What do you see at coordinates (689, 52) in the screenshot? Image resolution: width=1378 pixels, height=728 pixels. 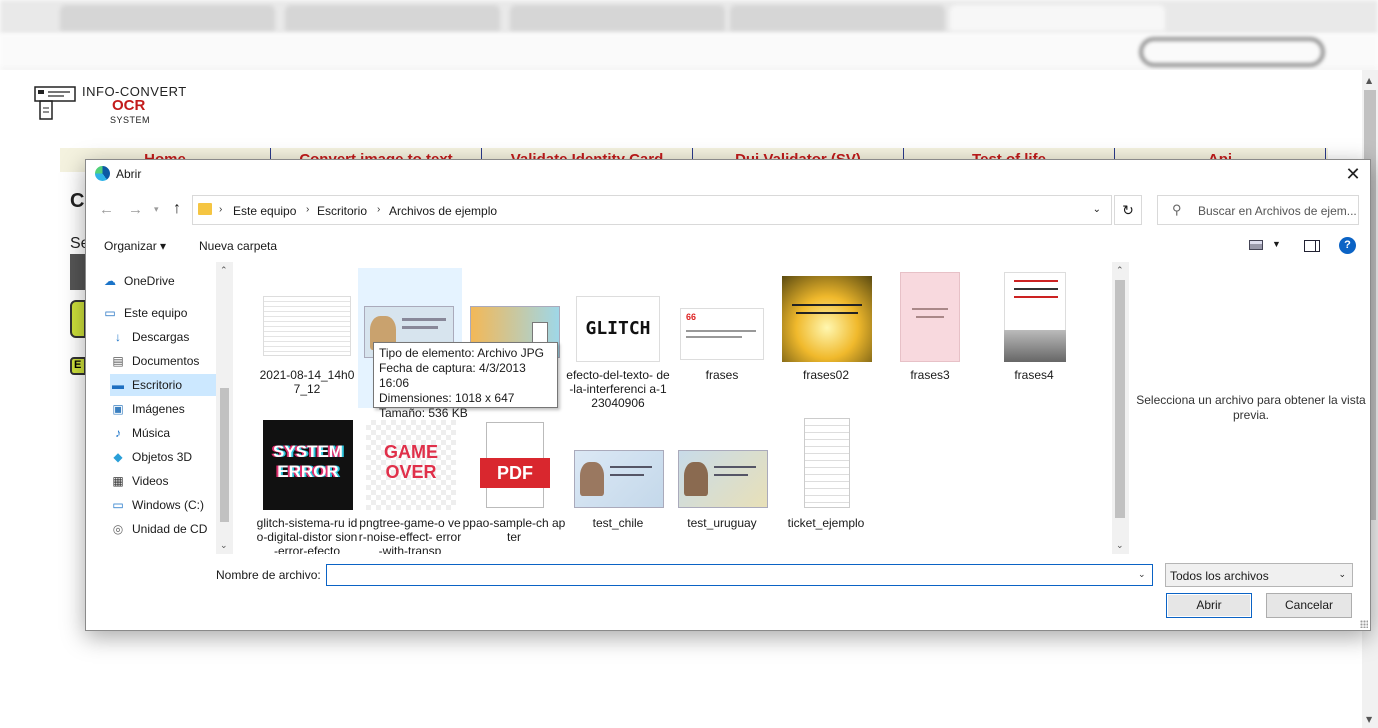 I see `browser-address-bar` at bounding box center [689, 52].